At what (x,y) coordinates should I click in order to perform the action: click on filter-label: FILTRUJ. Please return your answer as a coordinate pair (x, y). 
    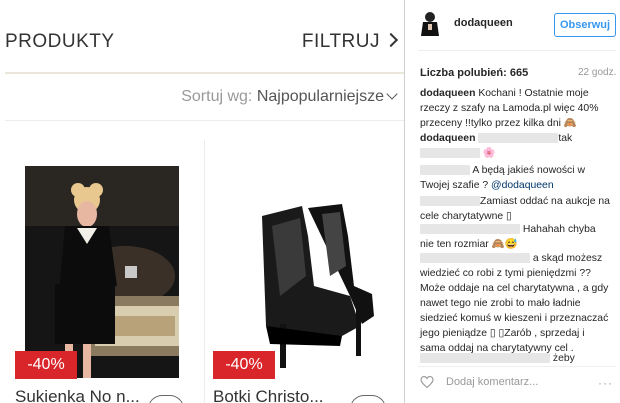
    Looking at the image, I should click on (340, 41).